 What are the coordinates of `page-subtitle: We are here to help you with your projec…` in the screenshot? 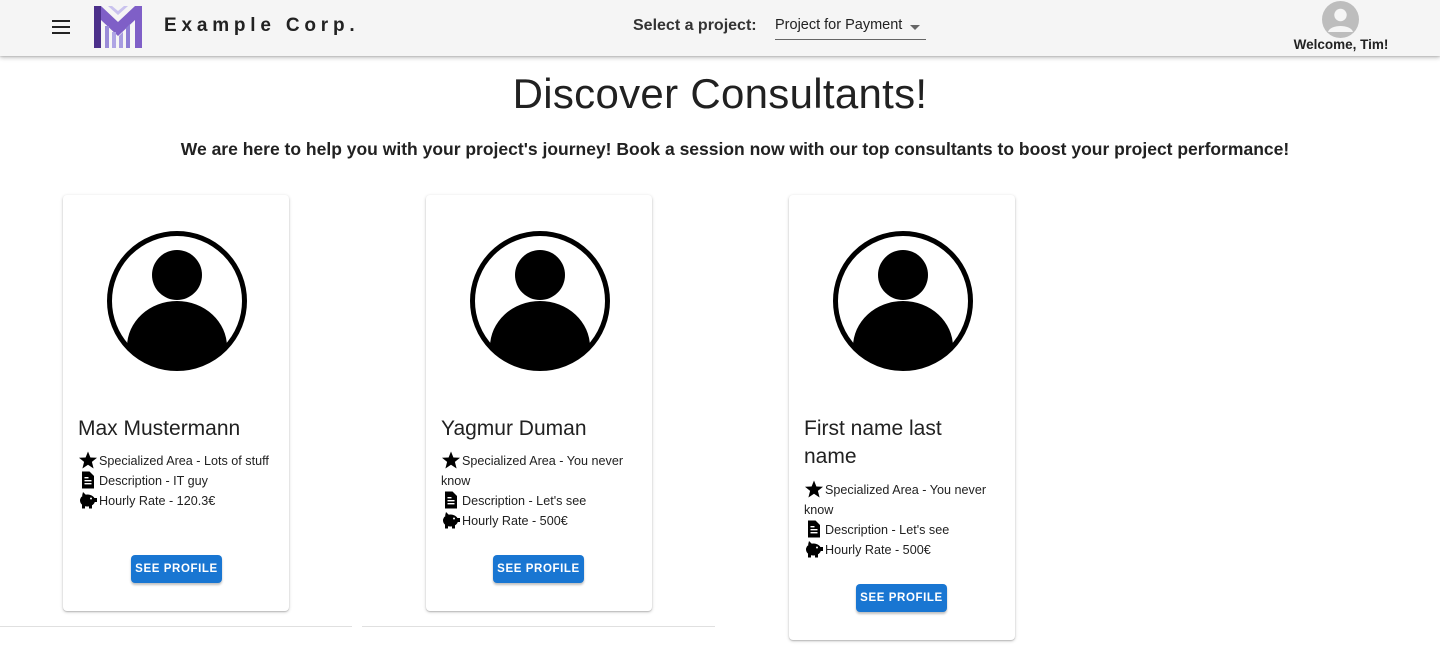 It's located at (735, 149).